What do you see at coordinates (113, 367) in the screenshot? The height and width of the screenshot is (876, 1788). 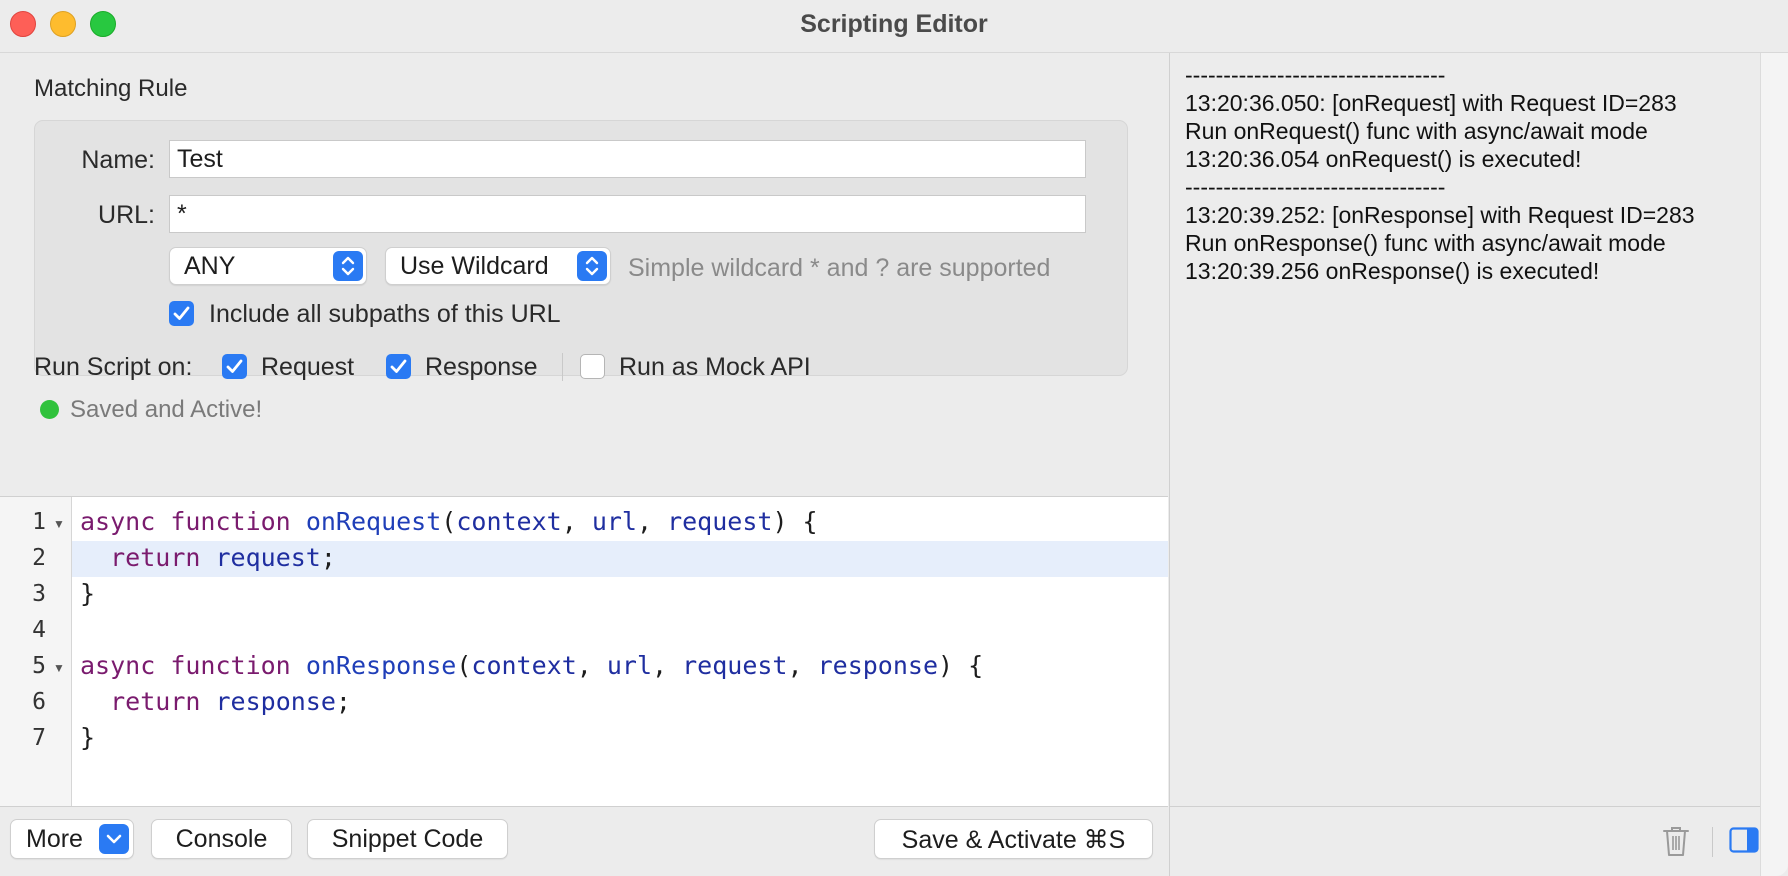 I see `run-script-label: Run Script on:` at bounding box center [113, 367].